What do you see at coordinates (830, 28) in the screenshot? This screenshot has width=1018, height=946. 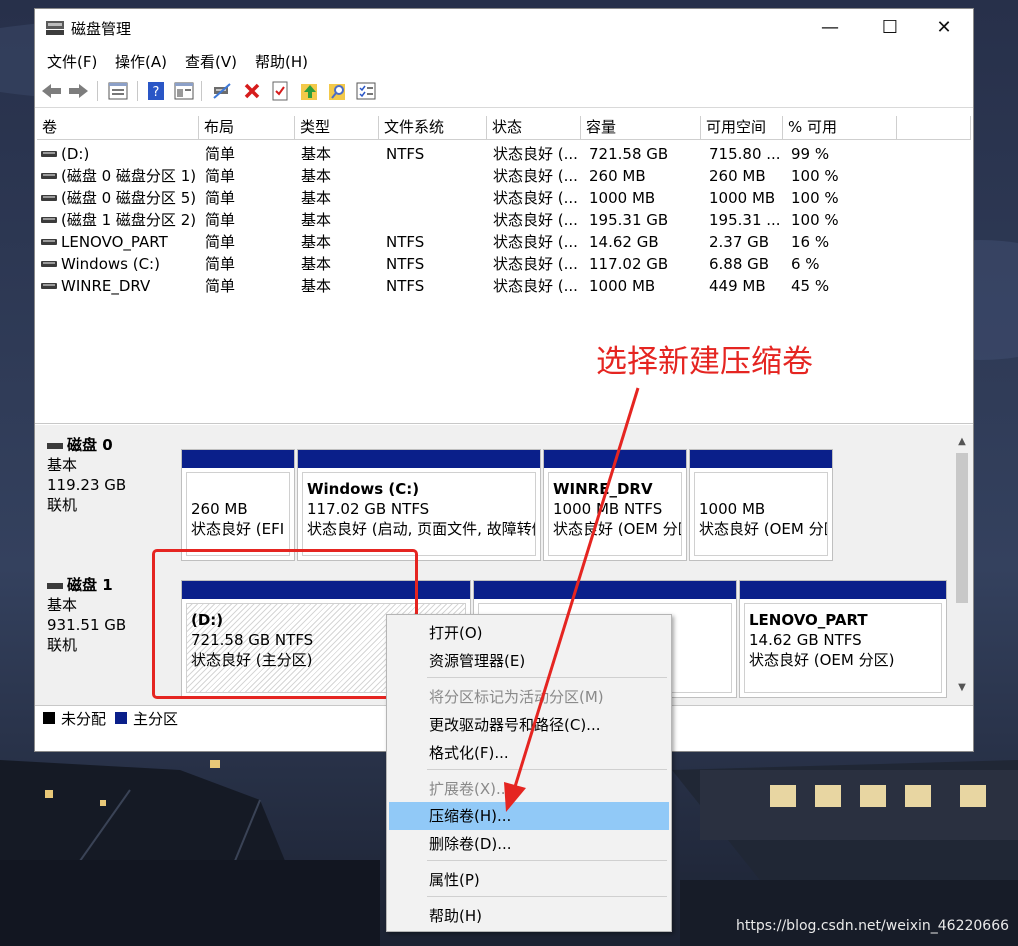 I see `minimize-button: —` at bounding box center [830, 28].